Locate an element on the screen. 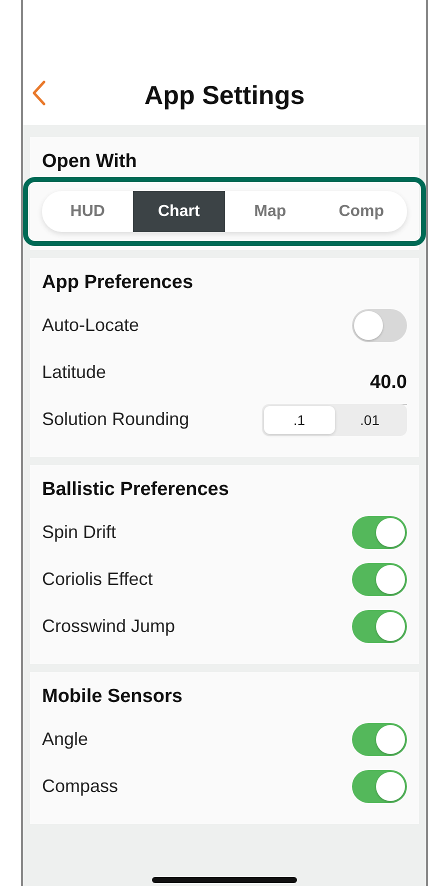 This screenshot has height=886, width=448. segment-option: .01 is located at coordinates (369, 420).